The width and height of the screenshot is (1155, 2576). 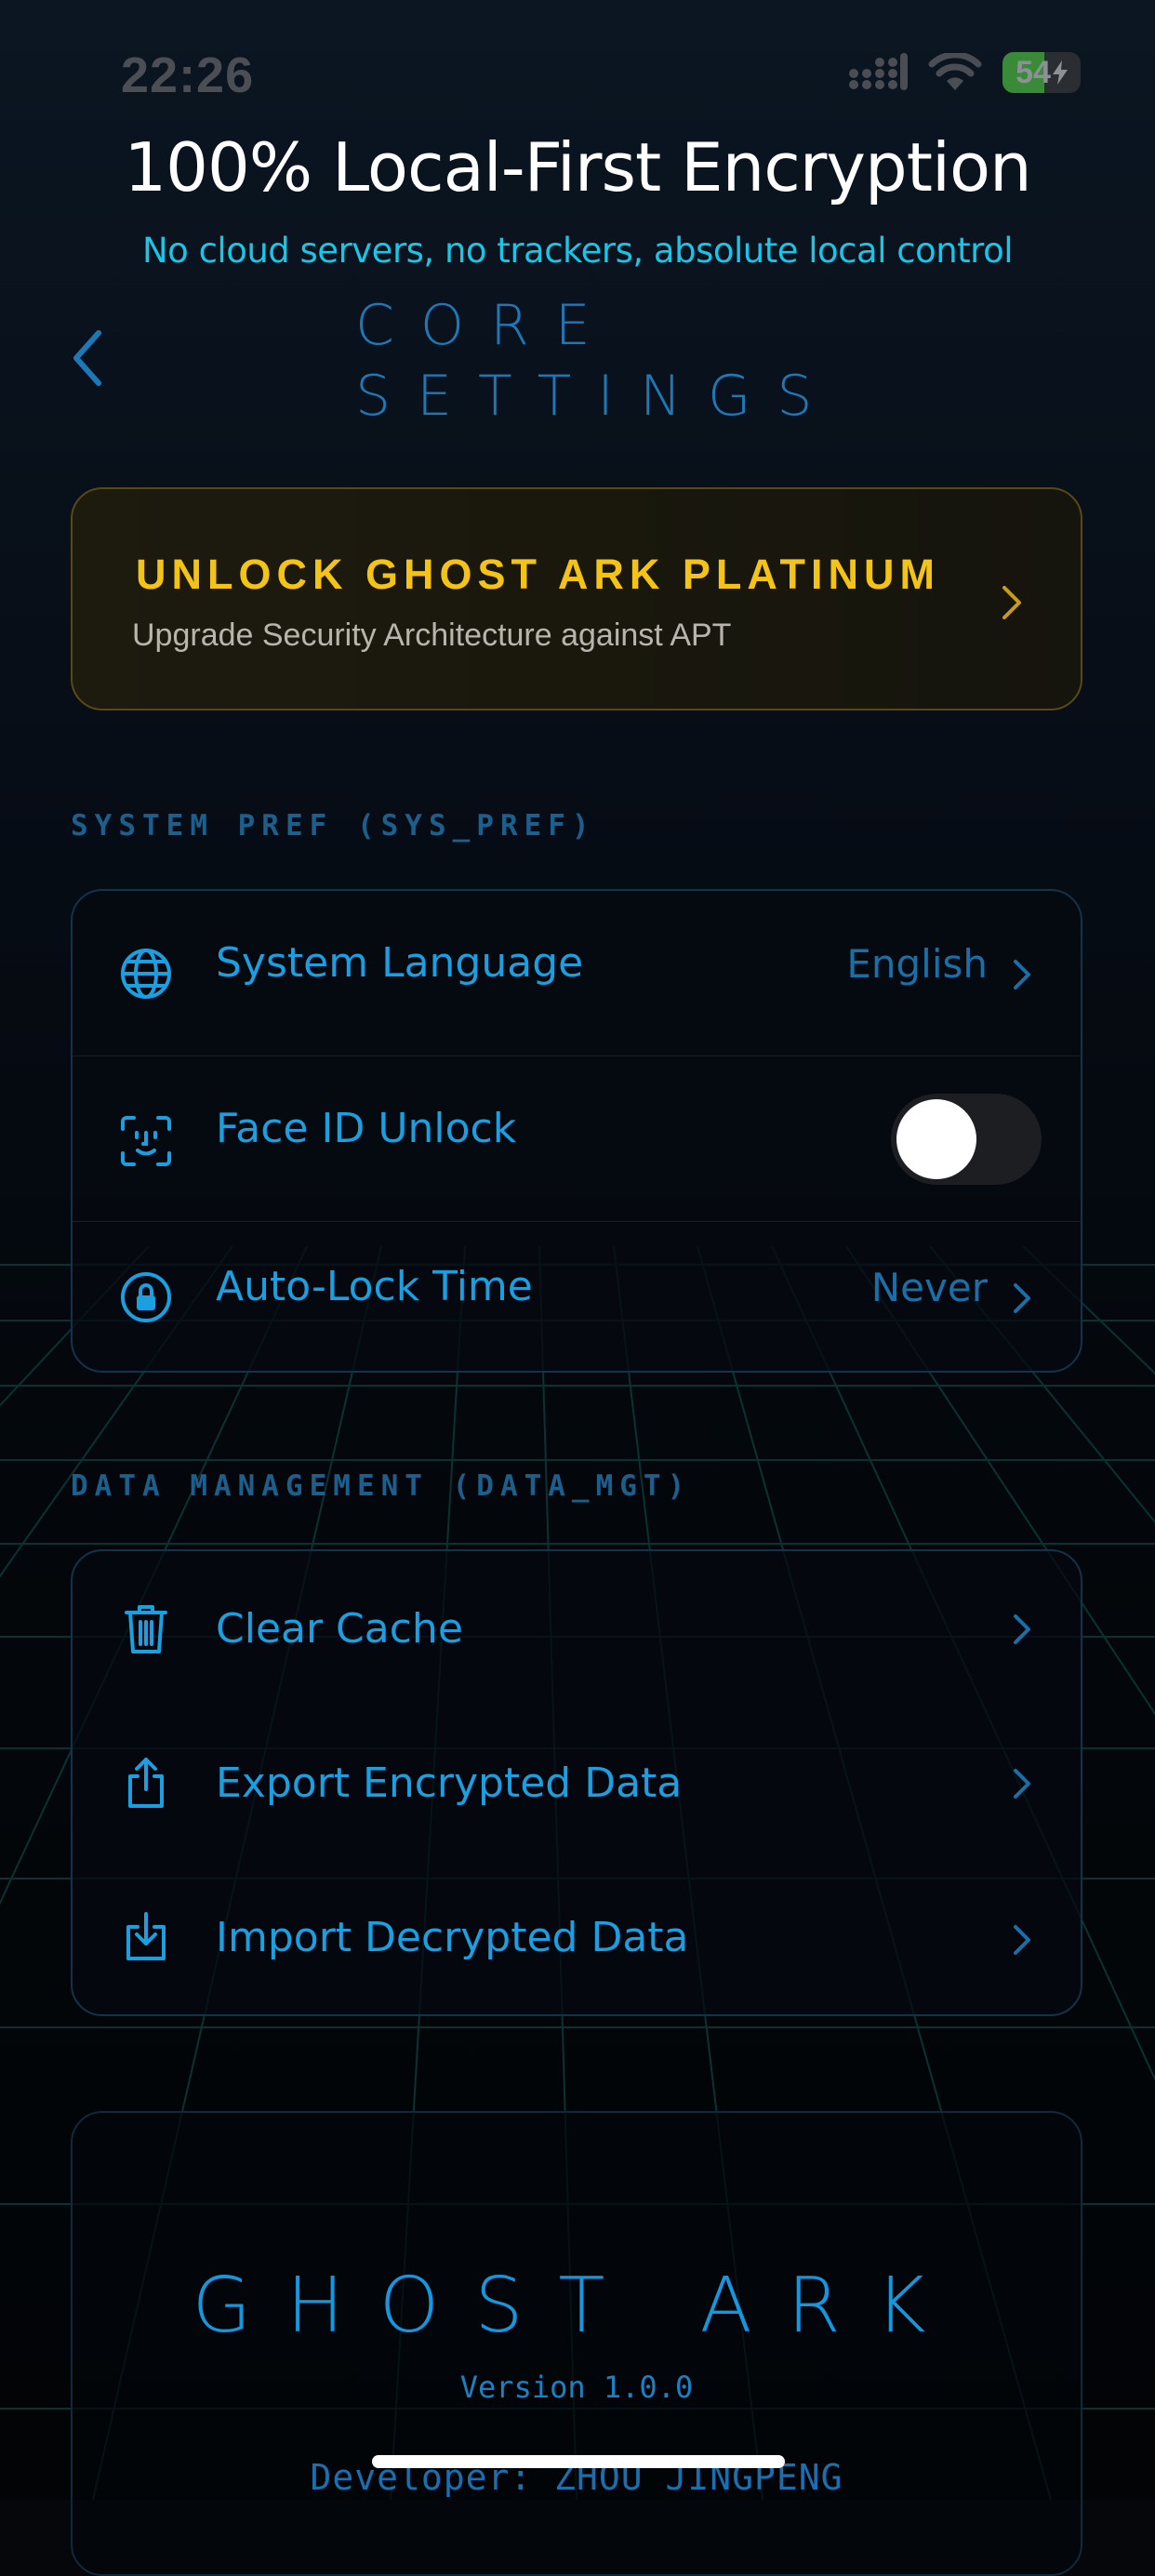 What do you see at coordinates (577, 1629) in the screenshot?
I see `setting-row-clear-cache: Clear Cache` at bounding box center [577, 1629].